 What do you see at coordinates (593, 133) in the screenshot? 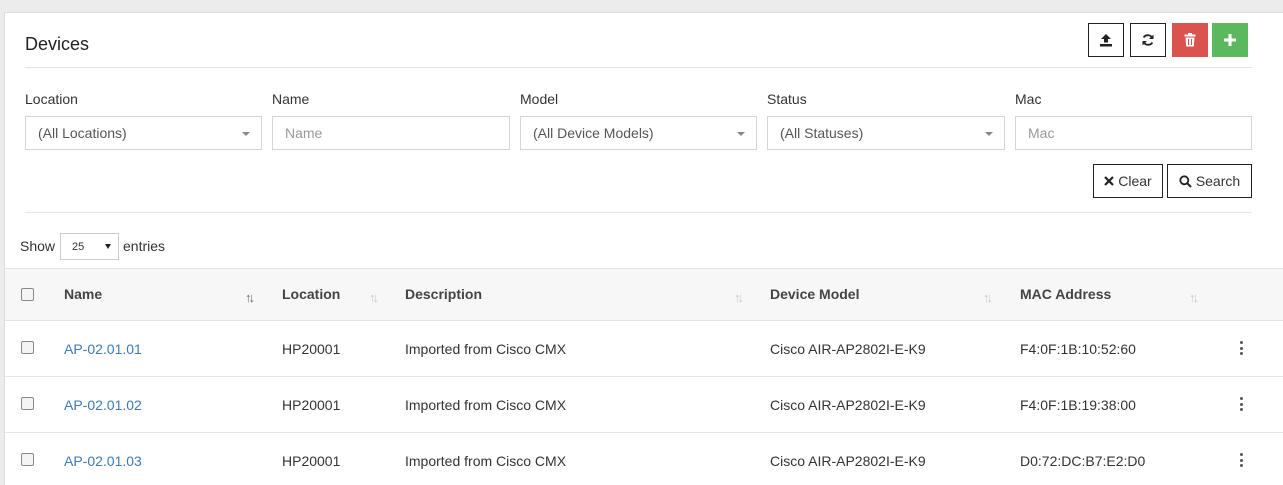
I see `model-select-value: (All Device Models)` at bounding box center [593, 133].